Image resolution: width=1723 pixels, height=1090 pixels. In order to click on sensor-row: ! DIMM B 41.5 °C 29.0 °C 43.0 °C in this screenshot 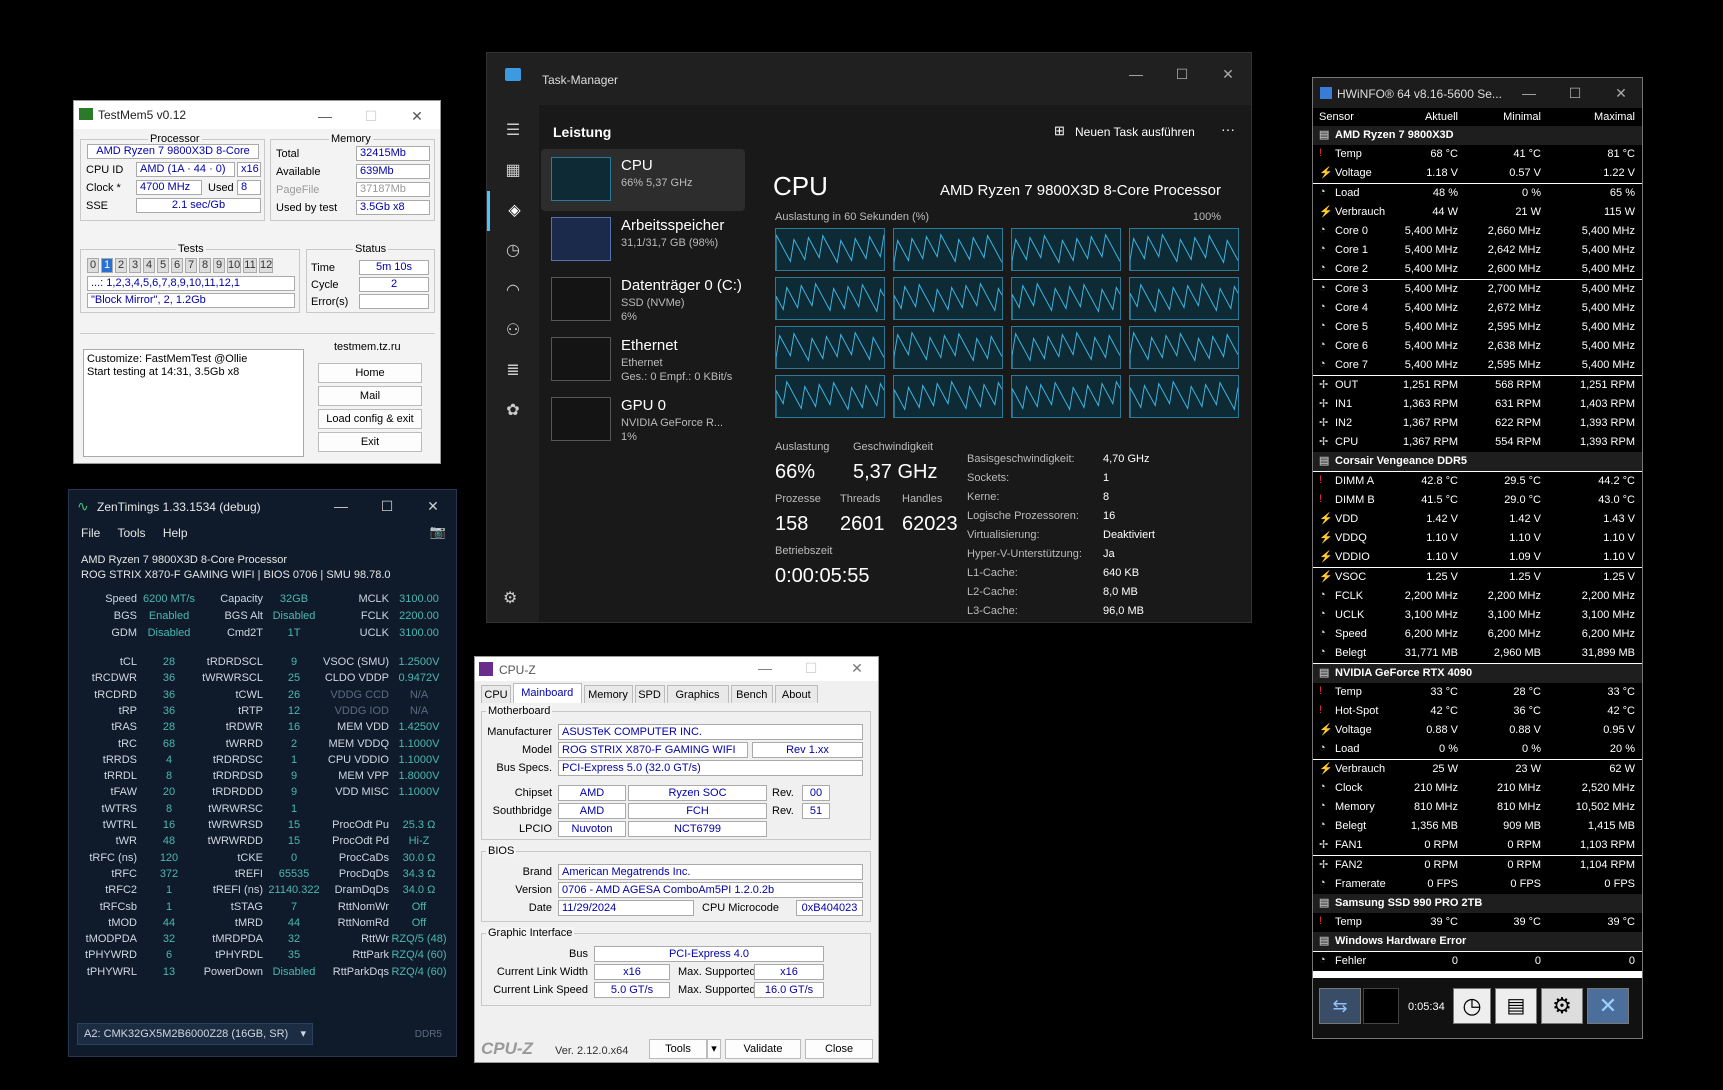, I will do `click(1477, 500)`.